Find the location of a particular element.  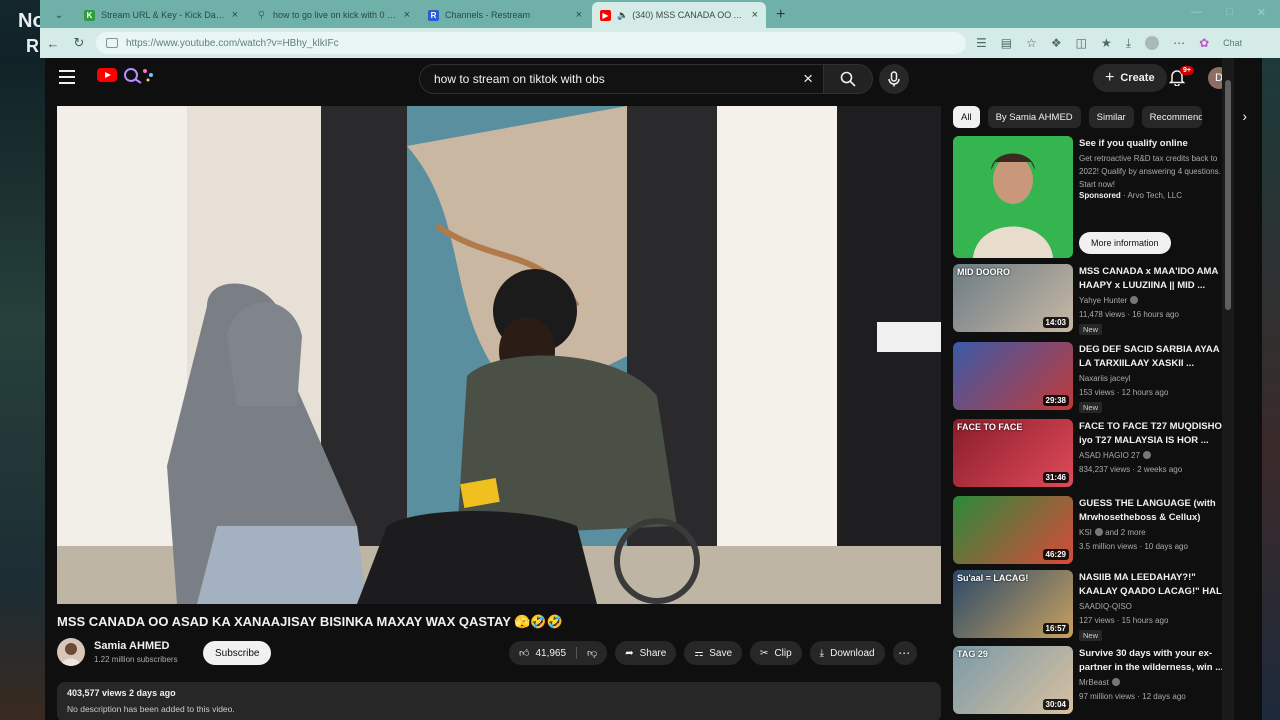

save-button: ⚎ Save is located at coordinates (713, 653).